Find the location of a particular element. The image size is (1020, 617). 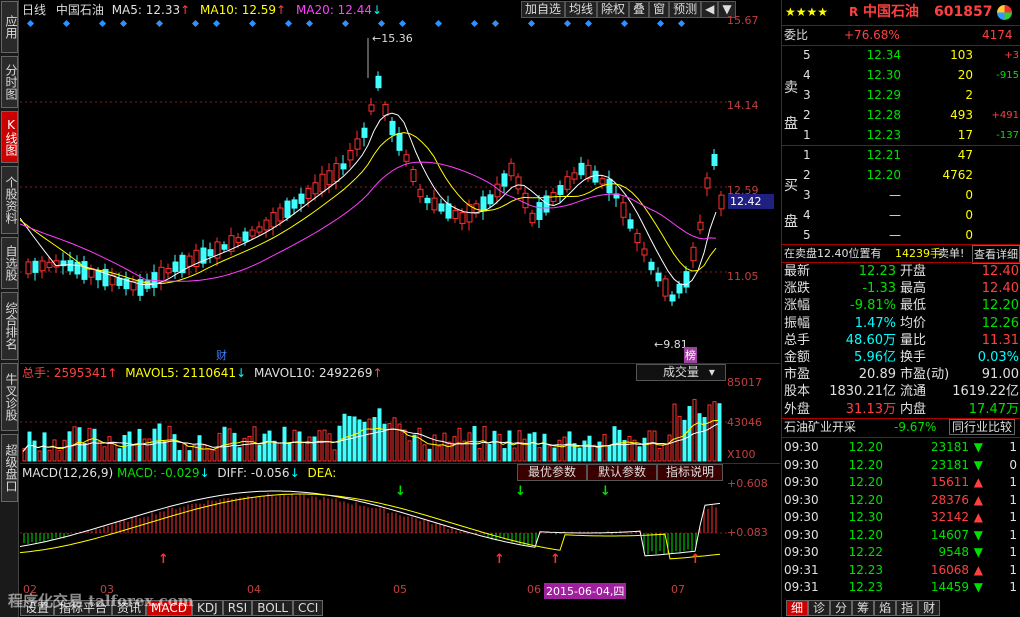

macd-toolbar: 最优参数 默认参数 指标说明 is located at coordinates (620, 472).